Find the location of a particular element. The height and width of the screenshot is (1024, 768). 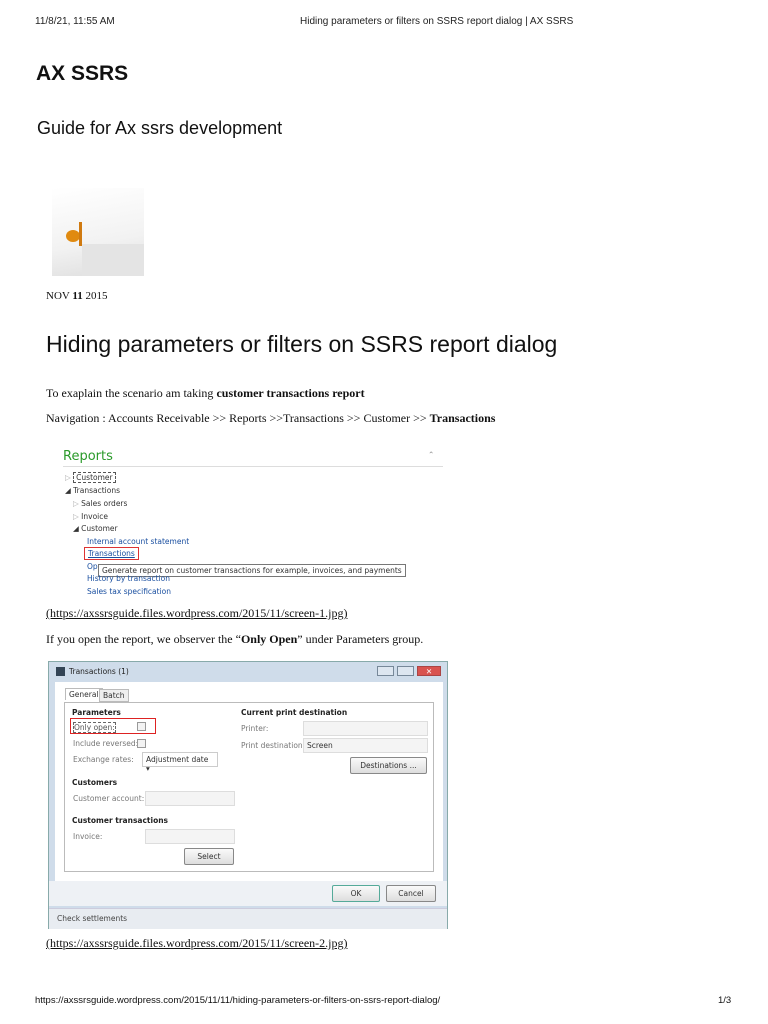

maximize-button is located at coordinates (405, 671).